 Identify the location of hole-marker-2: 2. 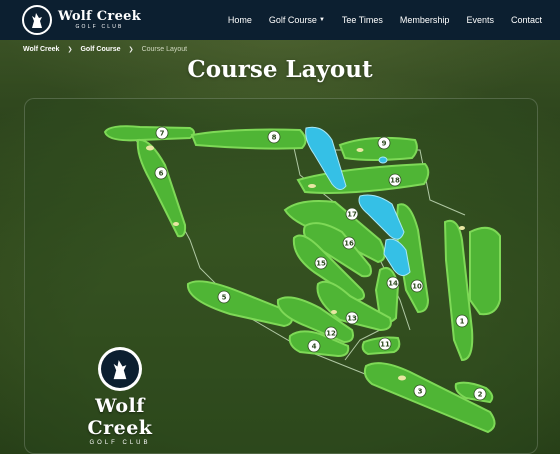
(480, 394).